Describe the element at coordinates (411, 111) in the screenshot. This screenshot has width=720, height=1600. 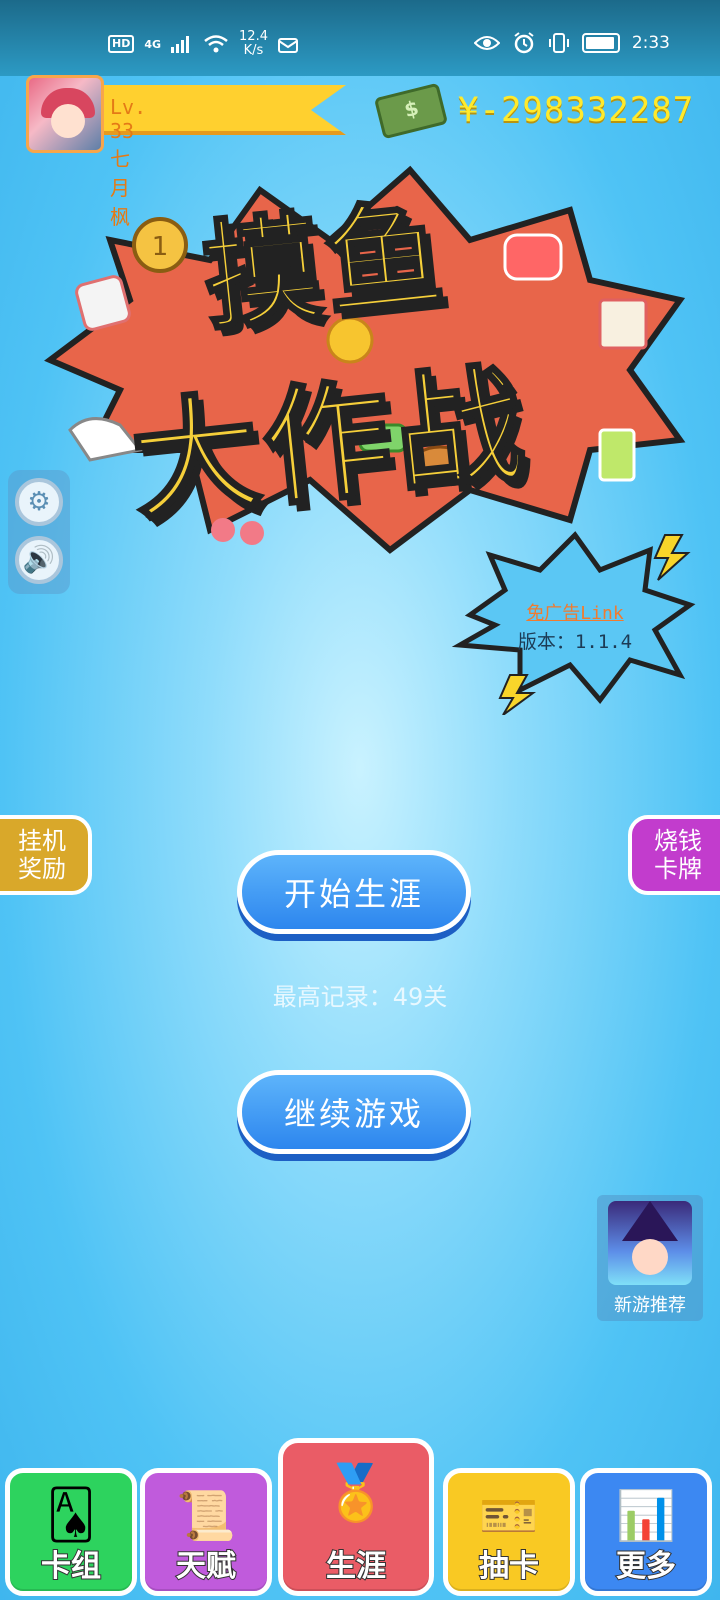
I see `money-stack-icon` at that location.